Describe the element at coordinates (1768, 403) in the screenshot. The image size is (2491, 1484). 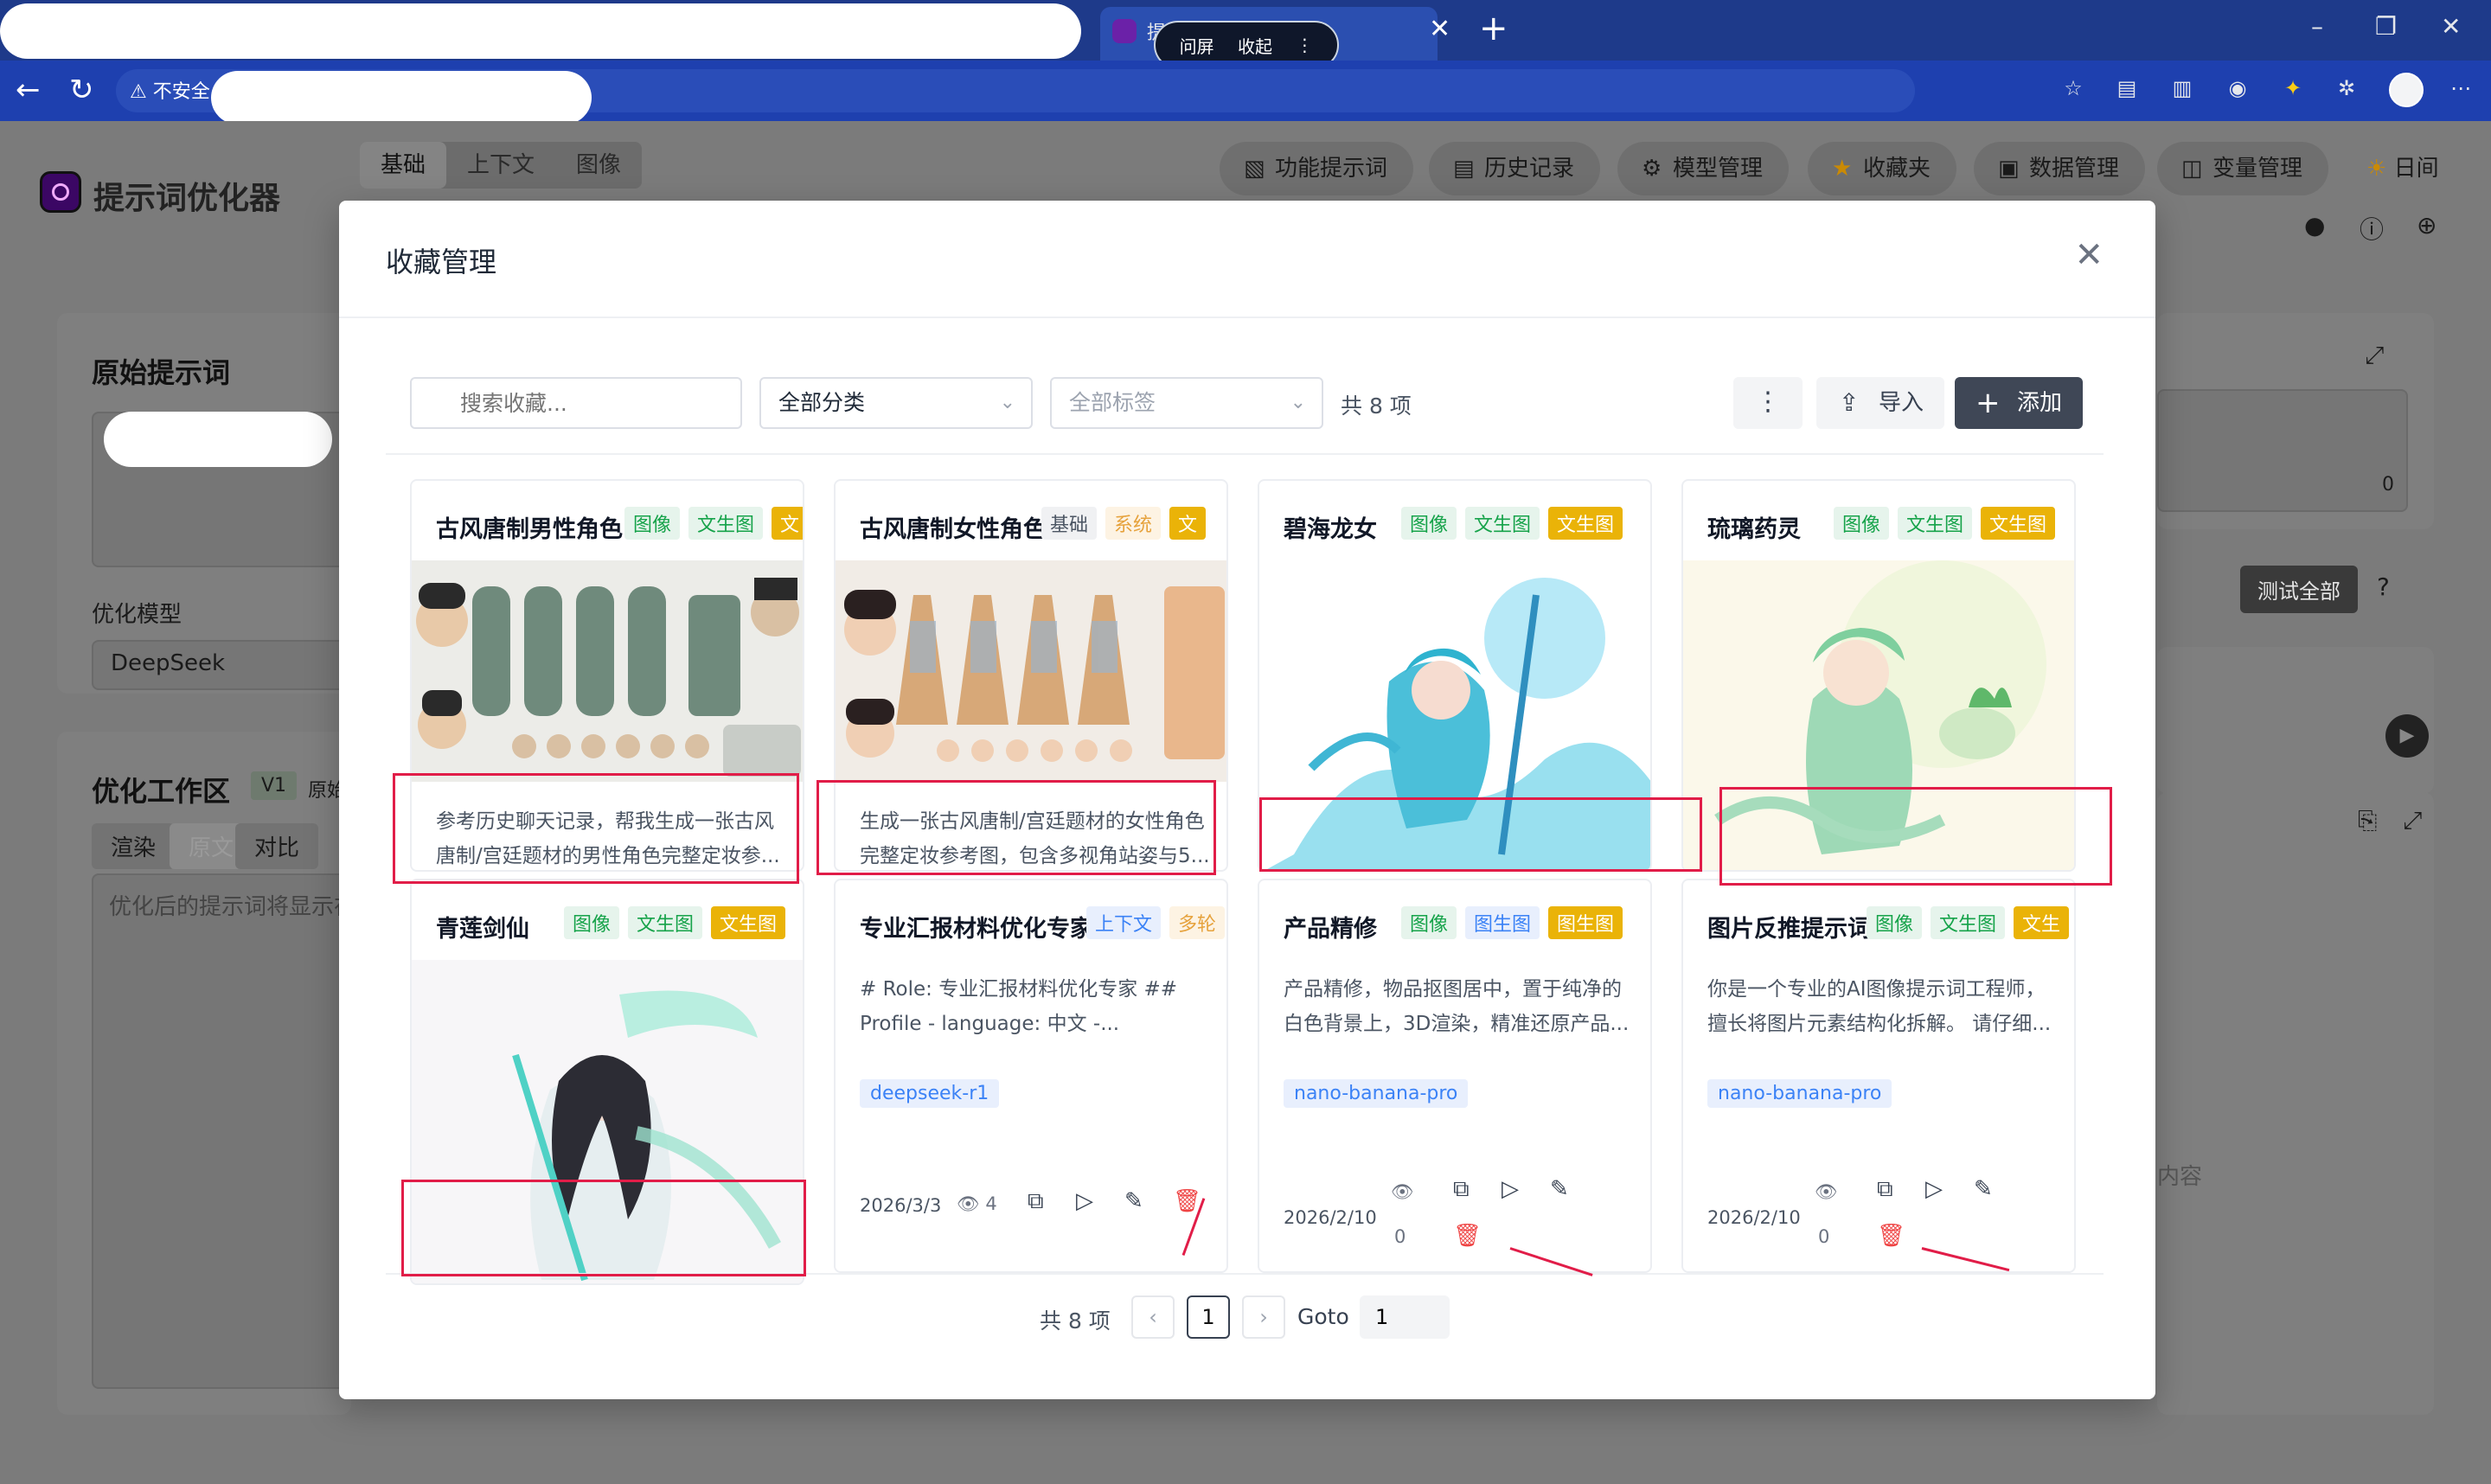
I see `more-options-button: ⋮` at that location.